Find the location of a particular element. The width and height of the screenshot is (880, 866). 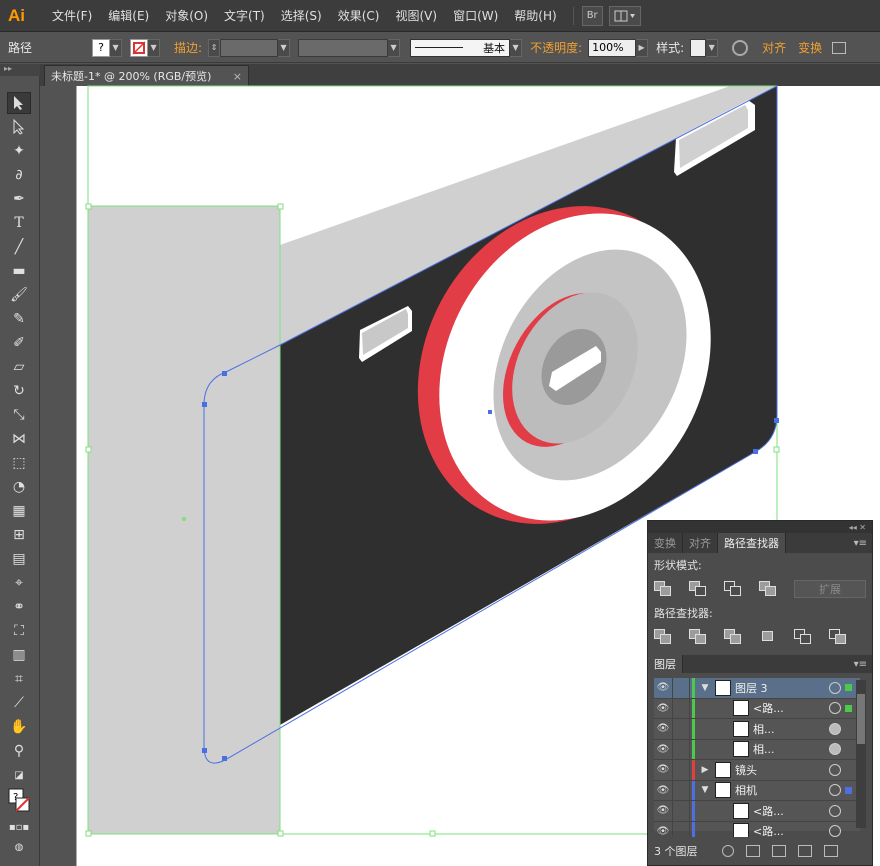

panel-menu-icon: ▾≡ is located at coordinates (863, 543).